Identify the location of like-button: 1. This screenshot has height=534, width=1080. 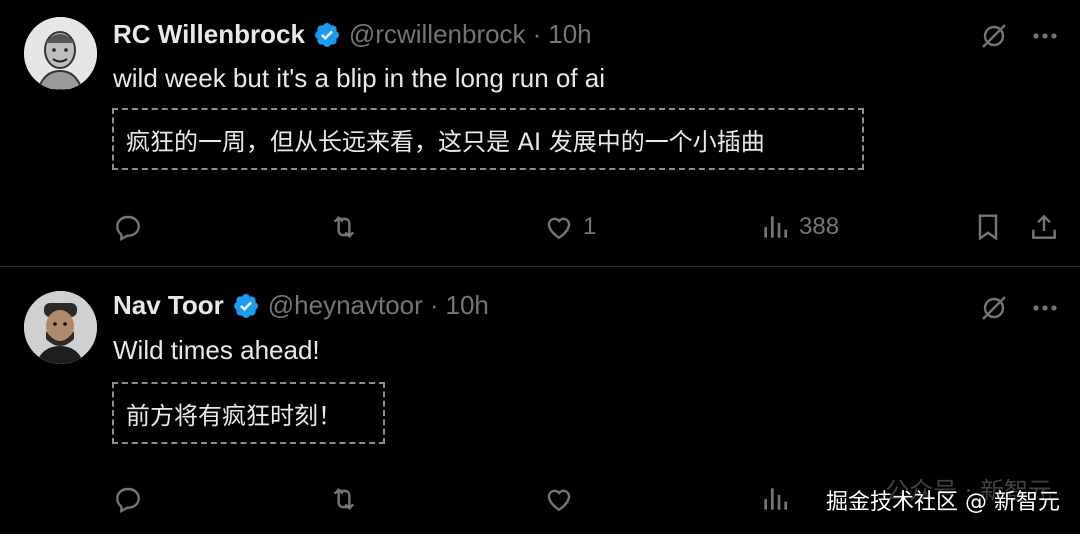
(569, 227).